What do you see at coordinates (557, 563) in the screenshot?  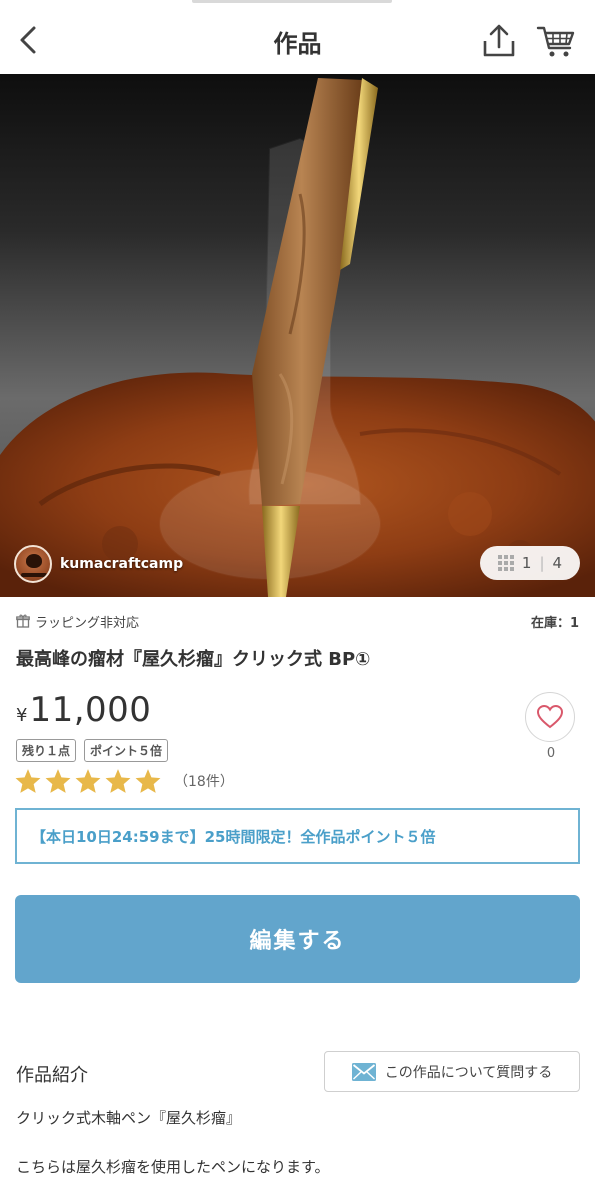 I see `image-counter-total: 4` at bounding box center [557, 563].